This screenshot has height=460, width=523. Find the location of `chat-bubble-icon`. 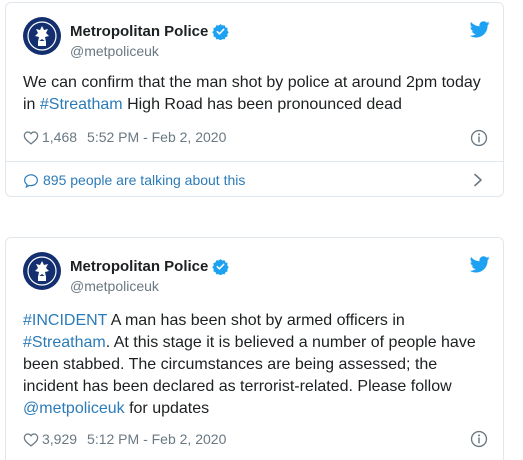

chat-bubble-icon is located at coordinates (31, 180).